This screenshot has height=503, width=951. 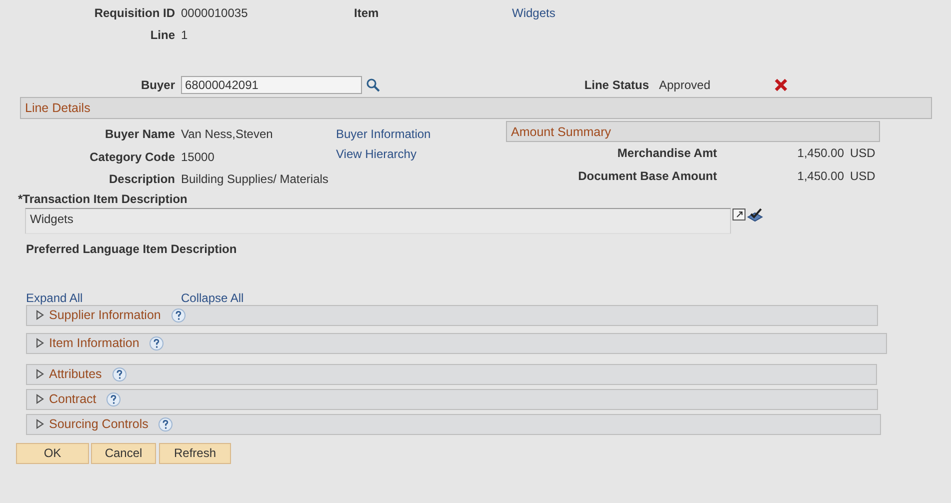 What do you see at coordinates (215, 13) in the screenshot?
I see `field-value: 0000010035` at bounding box center [215, 13].